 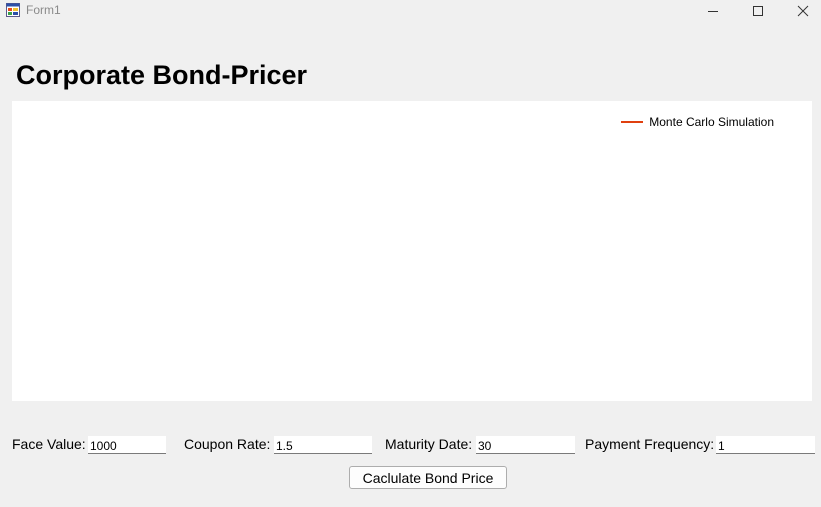 I want to click on coupon-rate-input, so click(x=323, y=445).